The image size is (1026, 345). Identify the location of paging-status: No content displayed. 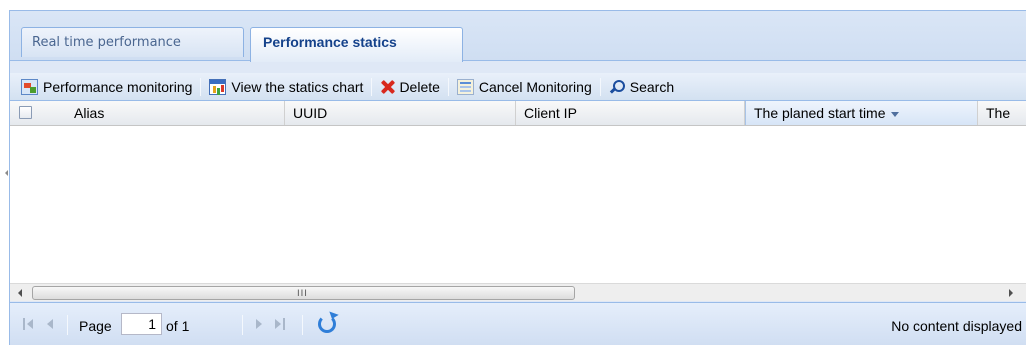
(956, 326).